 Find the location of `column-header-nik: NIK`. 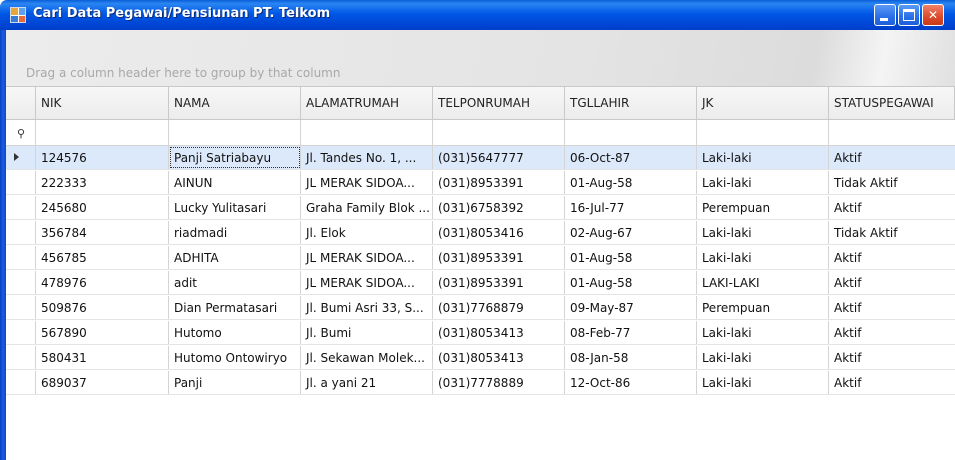

column-header-nik: NIK is located at coordinates (102, 103).